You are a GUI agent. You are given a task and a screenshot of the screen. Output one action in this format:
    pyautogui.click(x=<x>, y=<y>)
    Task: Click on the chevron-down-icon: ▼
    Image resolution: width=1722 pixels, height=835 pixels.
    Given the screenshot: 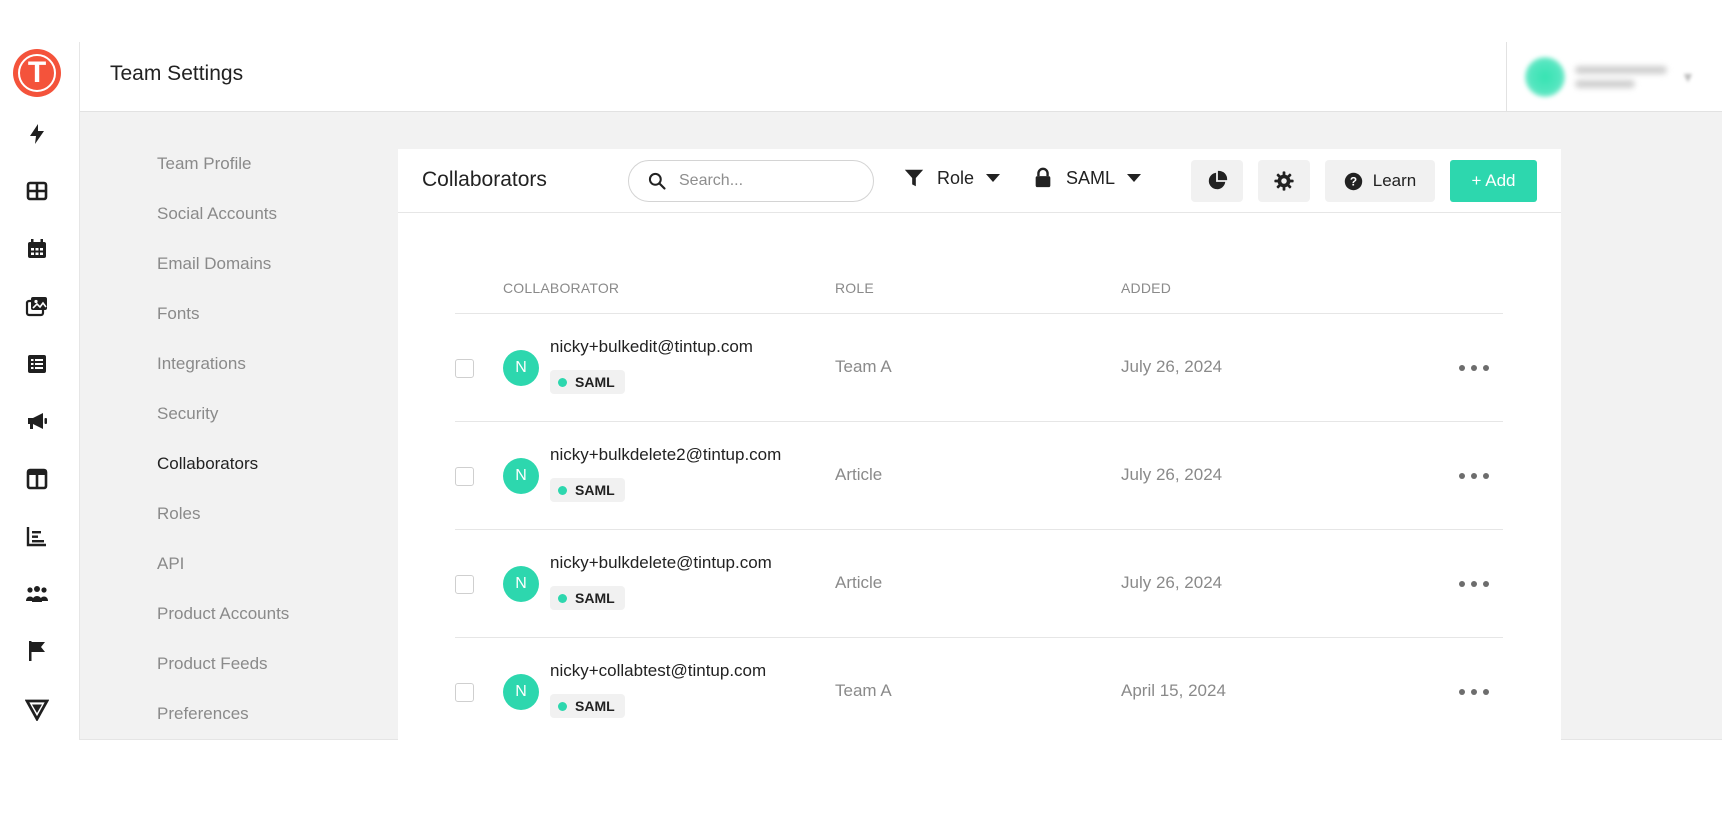 What is the action you would take?
    pyautogui.click(x=1688, y=77)
    